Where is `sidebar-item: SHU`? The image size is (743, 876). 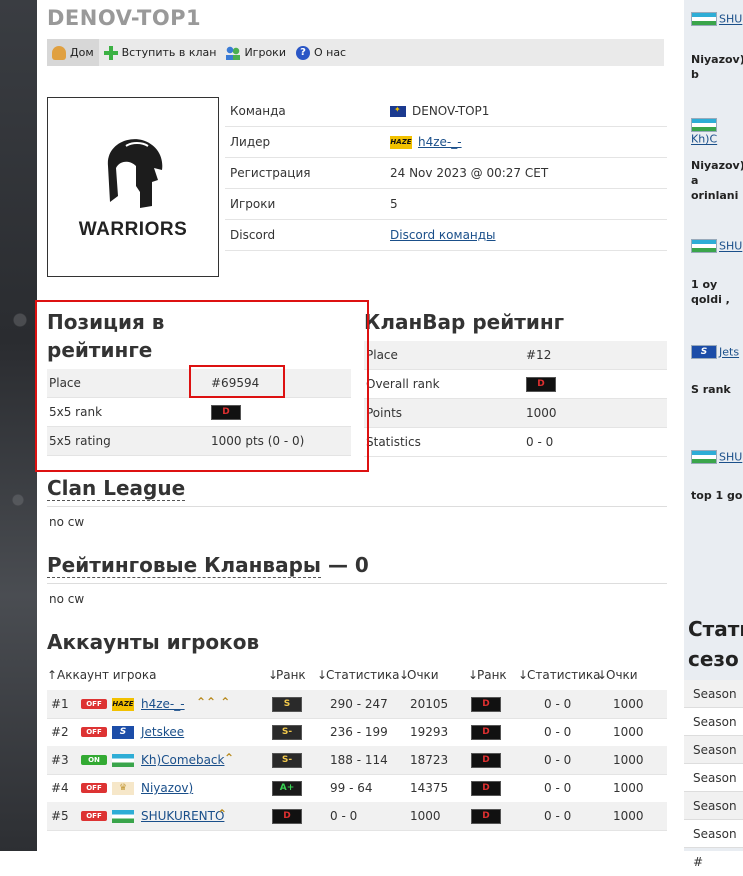 sidebar-item: SHU is located at coordinates (716, 19).